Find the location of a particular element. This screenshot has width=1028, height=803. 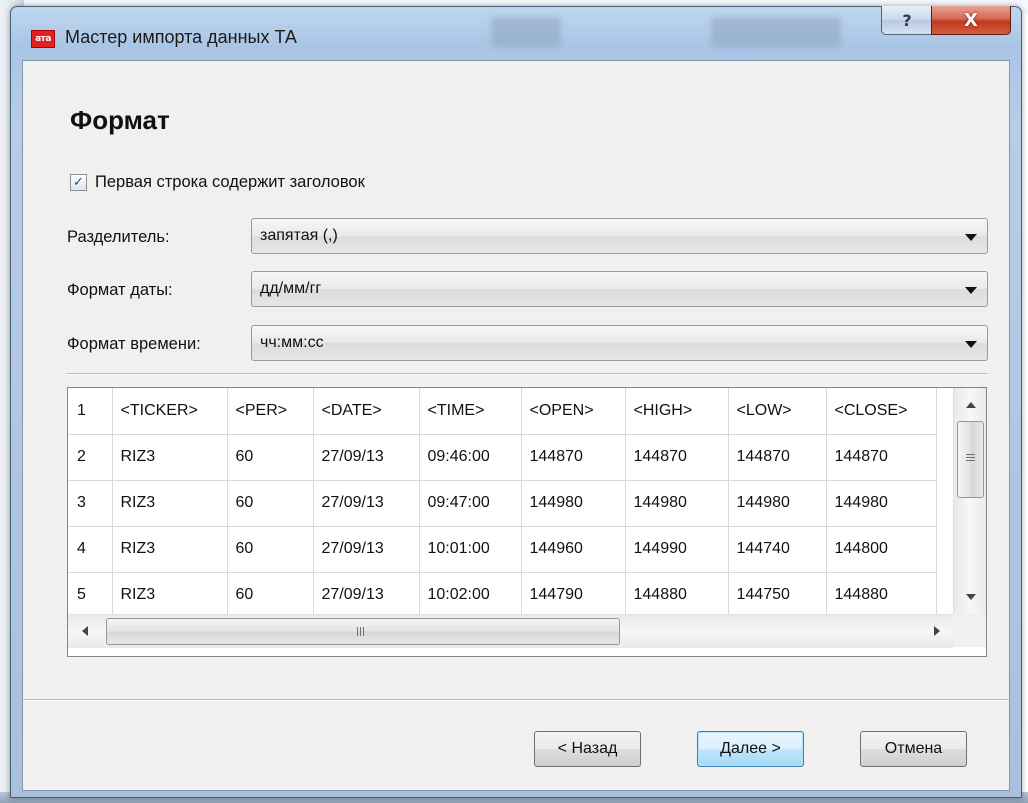

page-title: Формат is located at coordinates (120, 120).